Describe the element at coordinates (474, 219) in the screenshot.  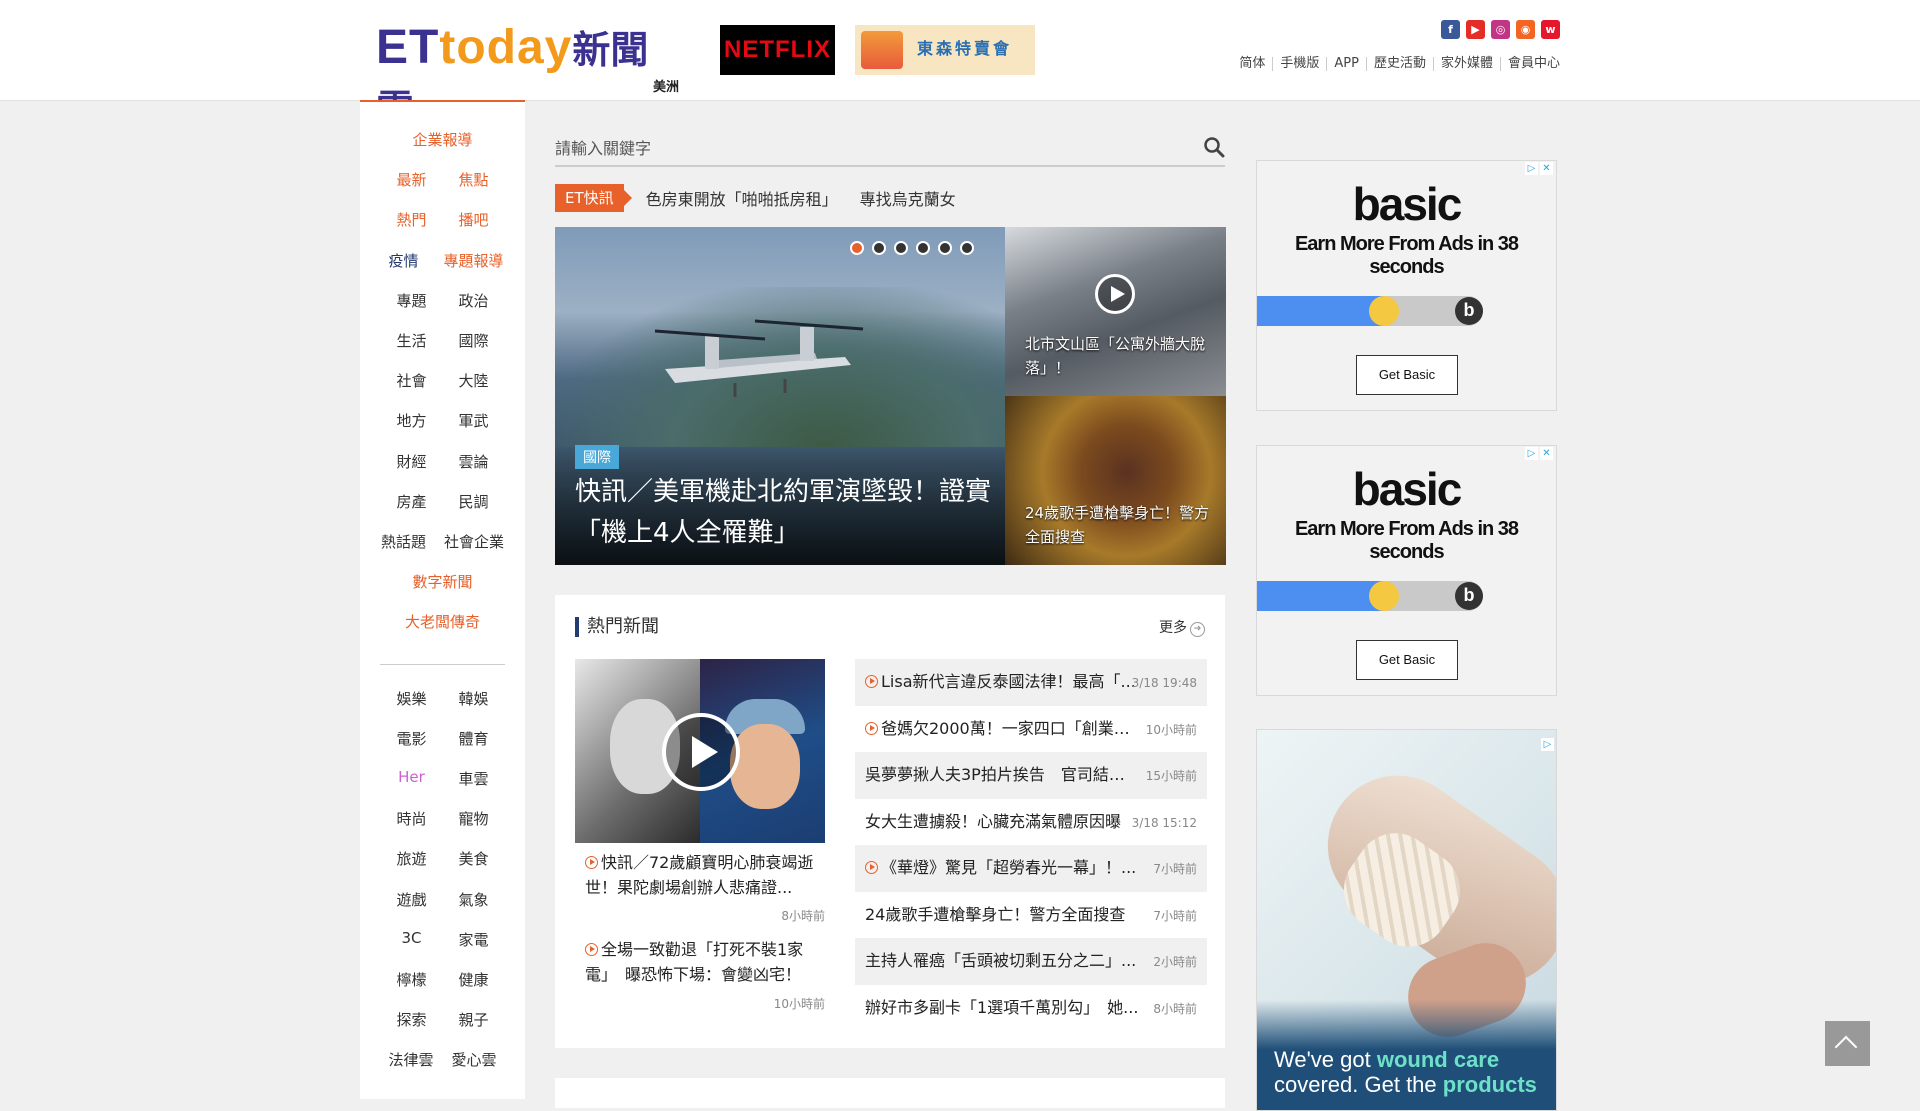
I see `sidebar-item: 播吧` at that location.